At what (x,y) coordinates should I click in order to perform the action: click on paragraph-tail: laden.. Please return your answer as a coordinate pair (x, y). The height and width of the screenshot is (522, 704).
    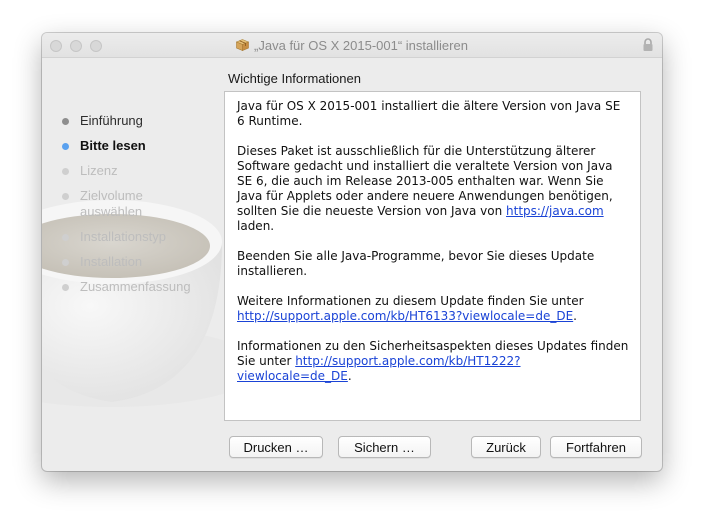
    Looking at the image, I should click on (256, 226).